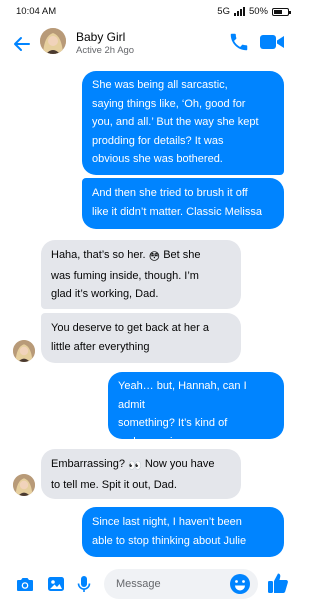  Describe the element at coordinates (173, 423) in the screenshot. I see `message-line: something? It’s kind of` at that location.